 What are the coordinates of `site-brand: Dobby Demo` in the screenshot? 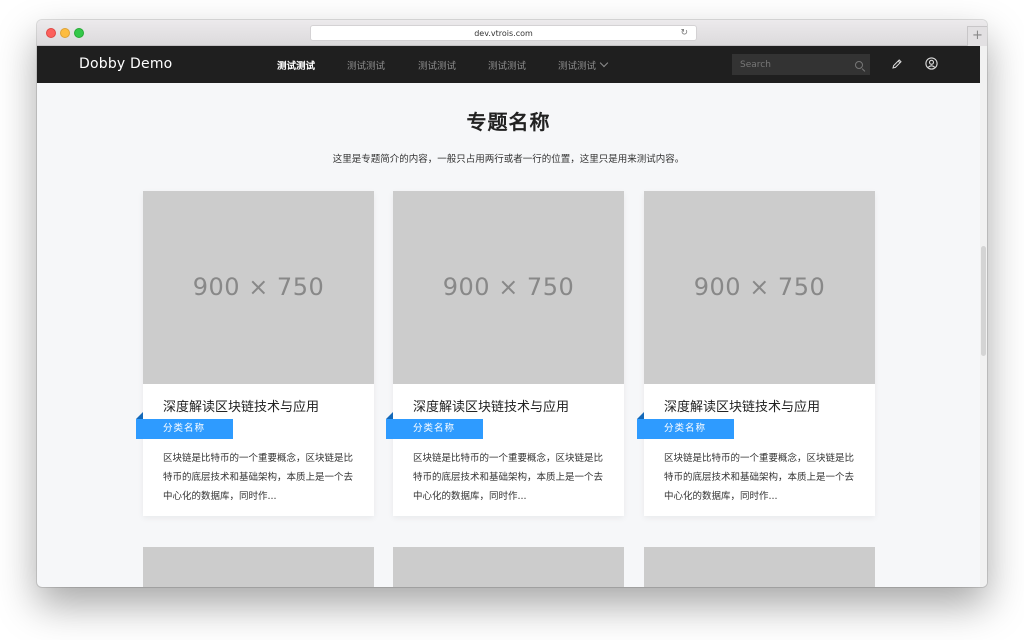 It's located at (125, 64).